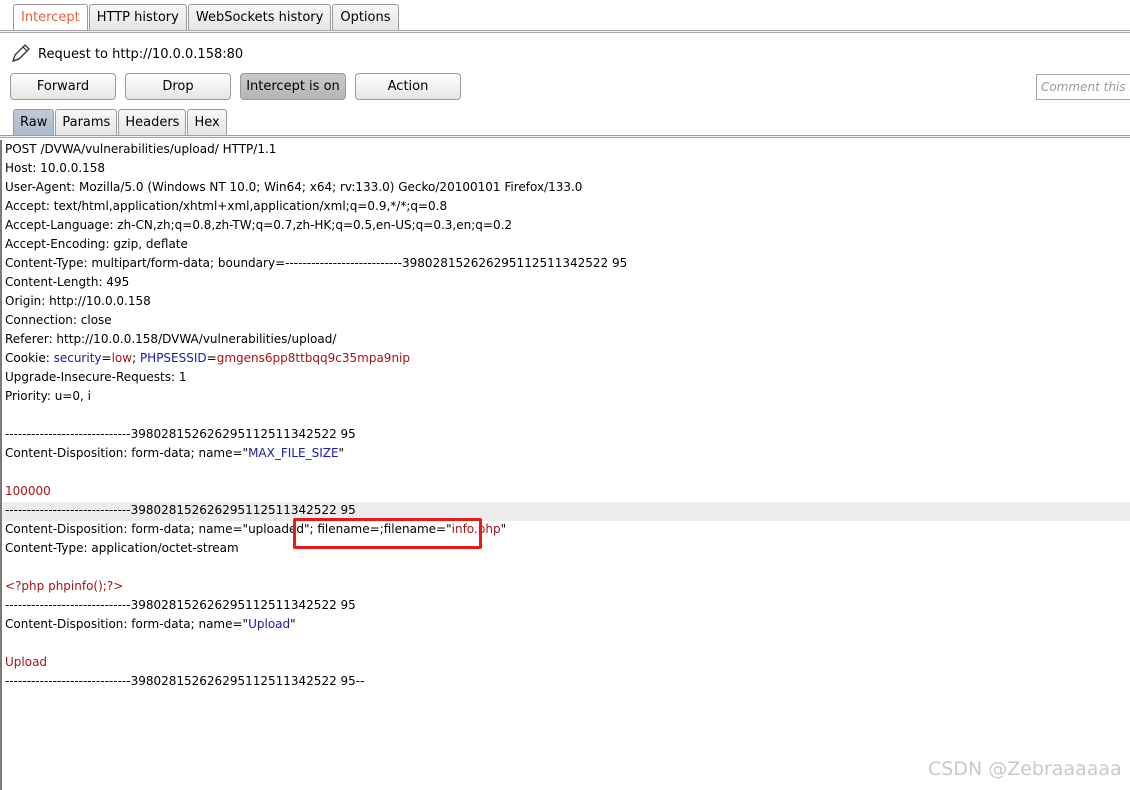 Image resolution: width=1130 pixels, height=790 pixels. Describe the element at coordinates (365, 17) in the screenshot. I see `tab-options: Options` at that location.